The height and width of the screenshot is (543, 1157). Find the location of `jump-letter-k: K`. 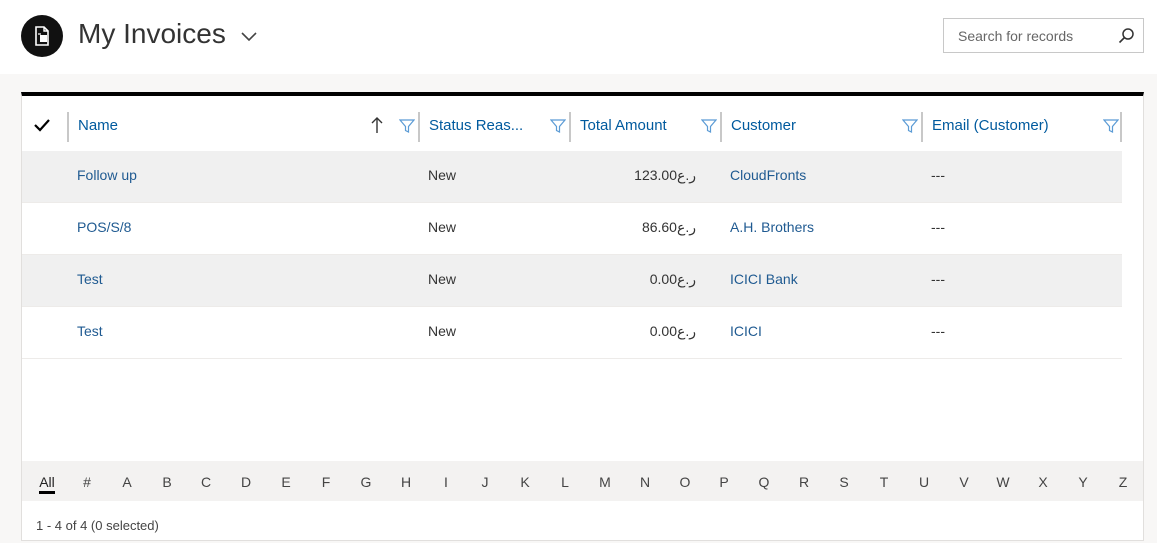

jump-letter-k: K is located at coordinates (525, 482).